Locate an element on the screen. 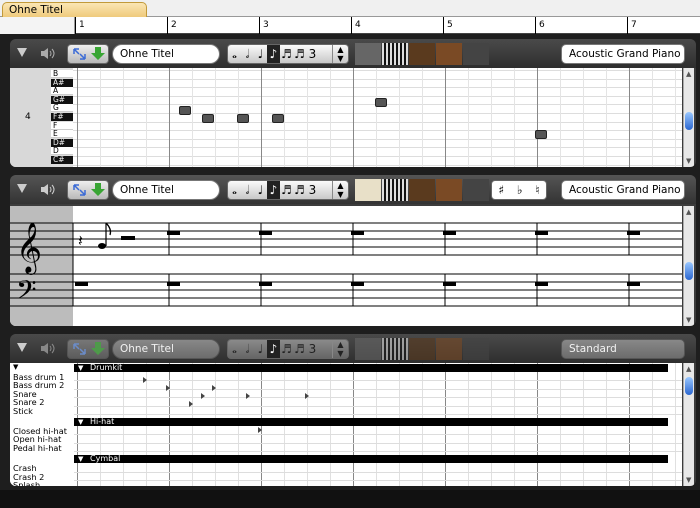 Image resolution: width=700 pixels, height=508 pixels. drum-instrument-label: Splash is located at coordinates (26, 483).